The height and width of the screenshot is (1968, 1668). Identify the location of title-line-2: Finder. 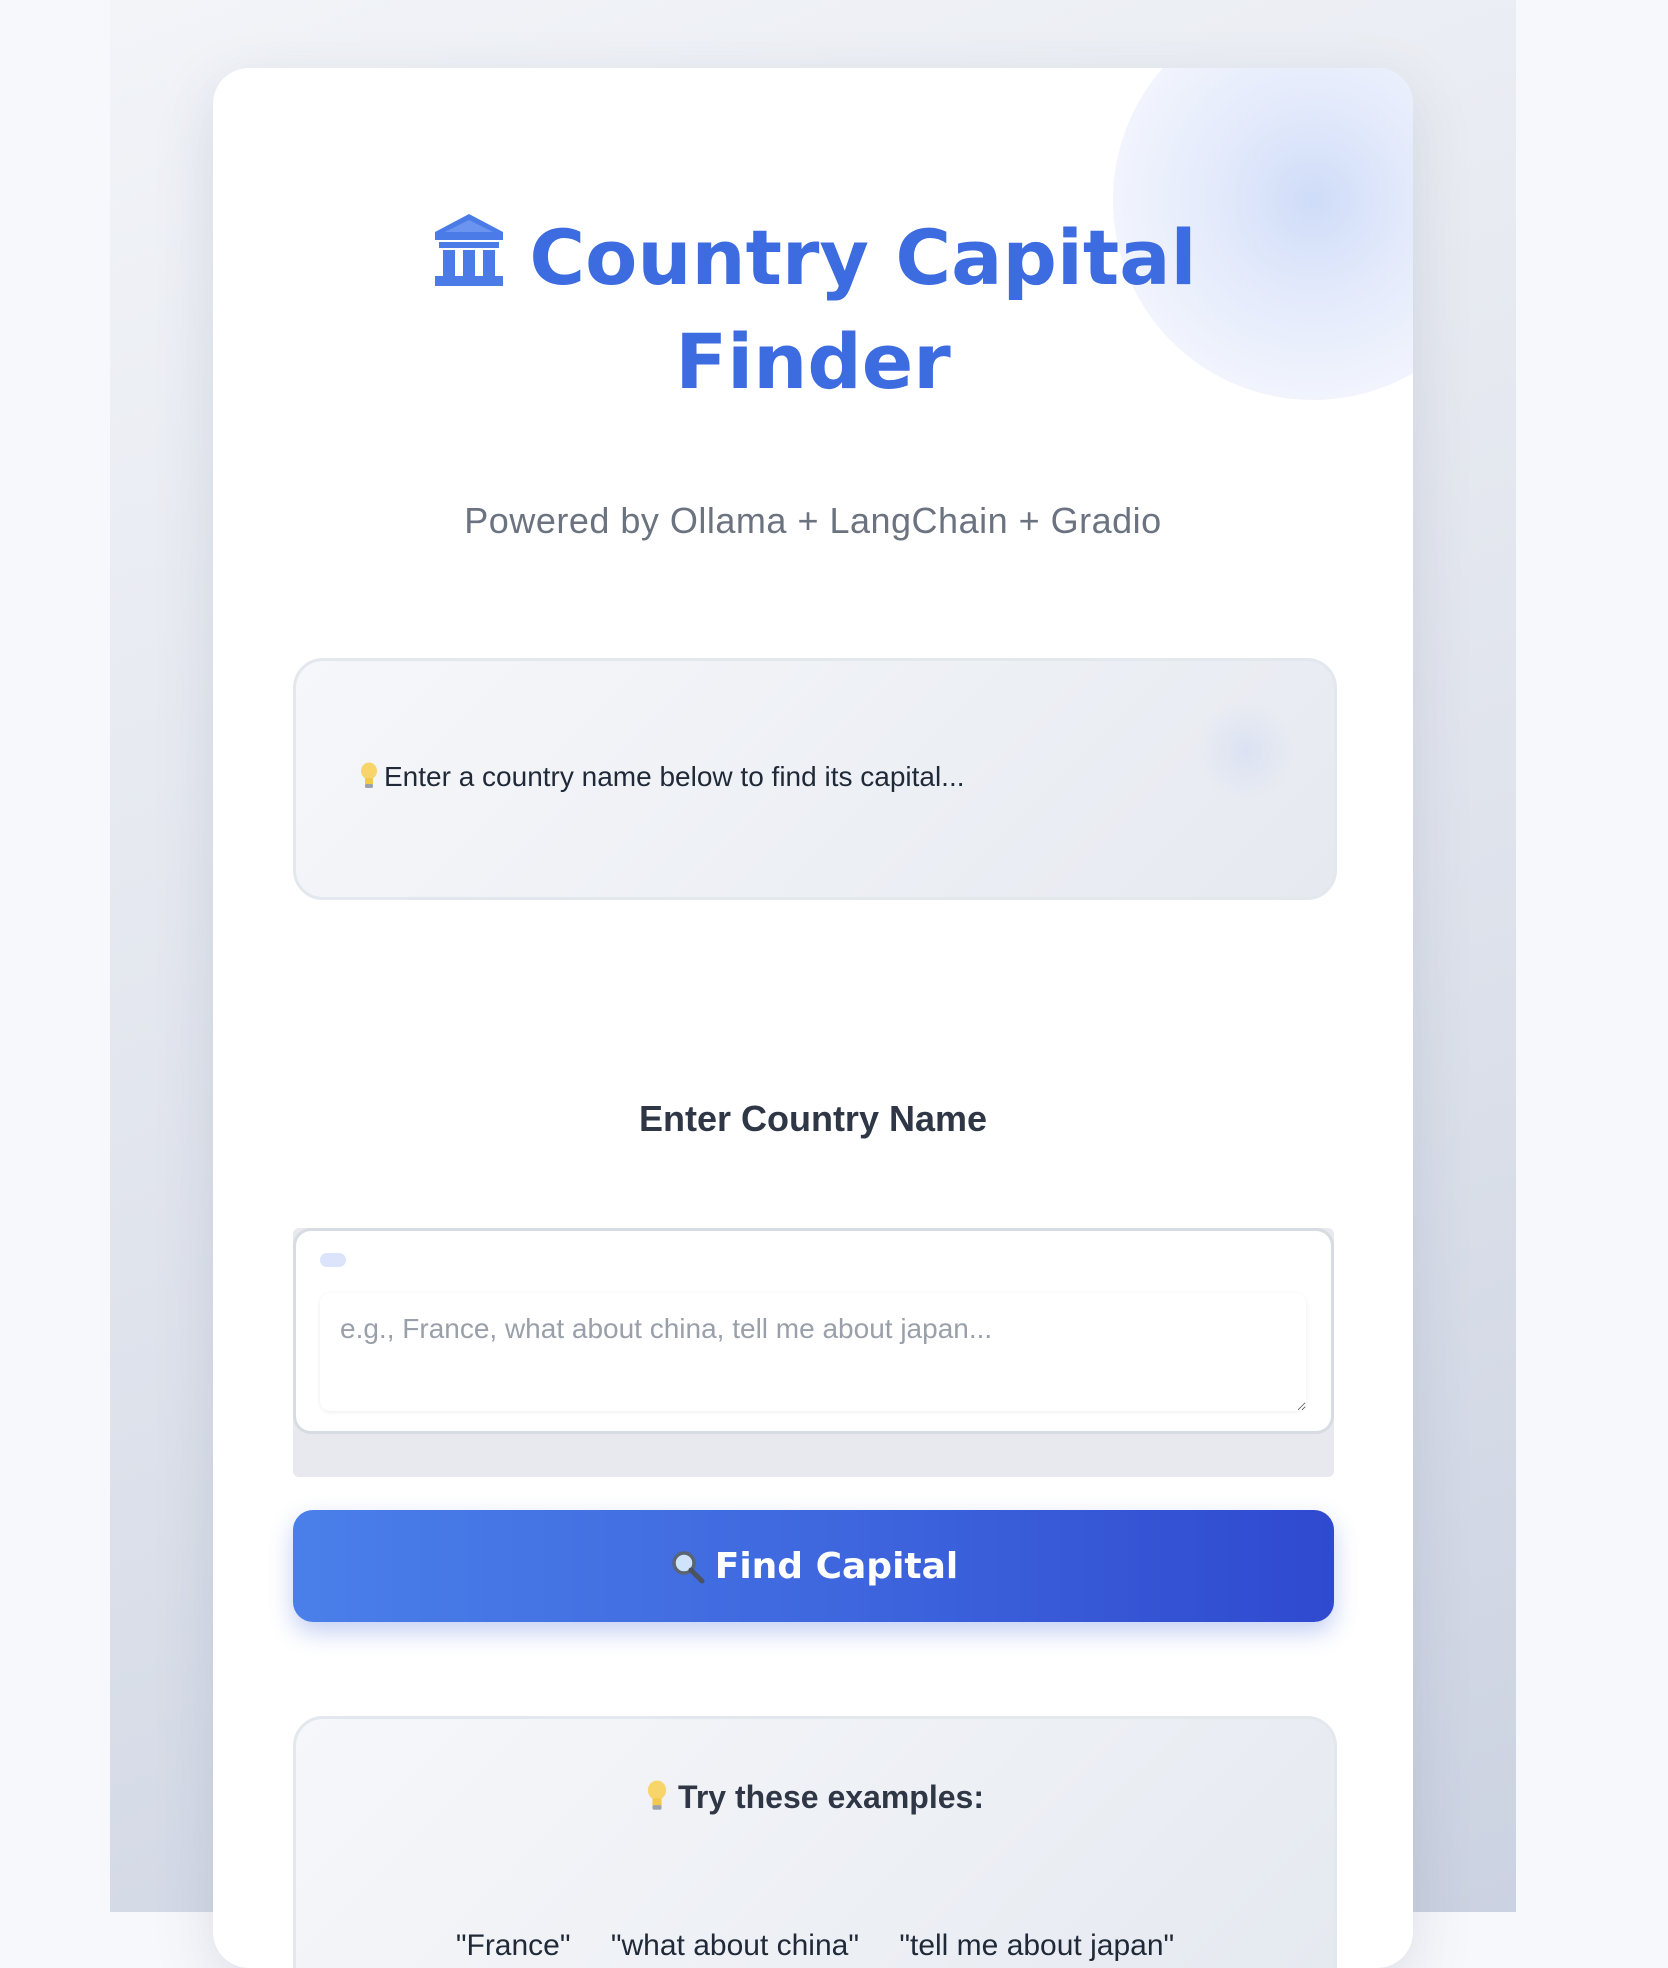
(813, 361).